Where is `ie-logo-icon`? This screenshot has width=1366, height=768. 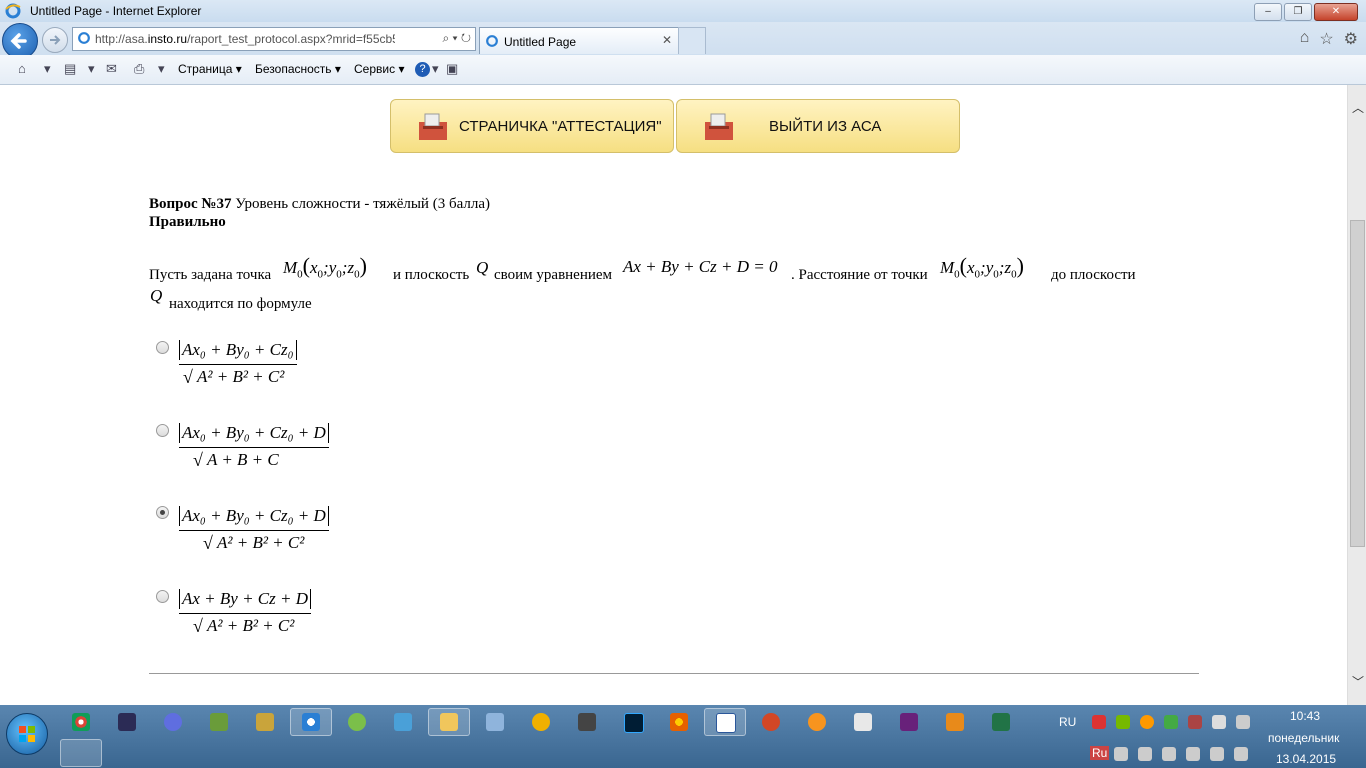 ie-logo-icon is located at coordinates (13, 11).